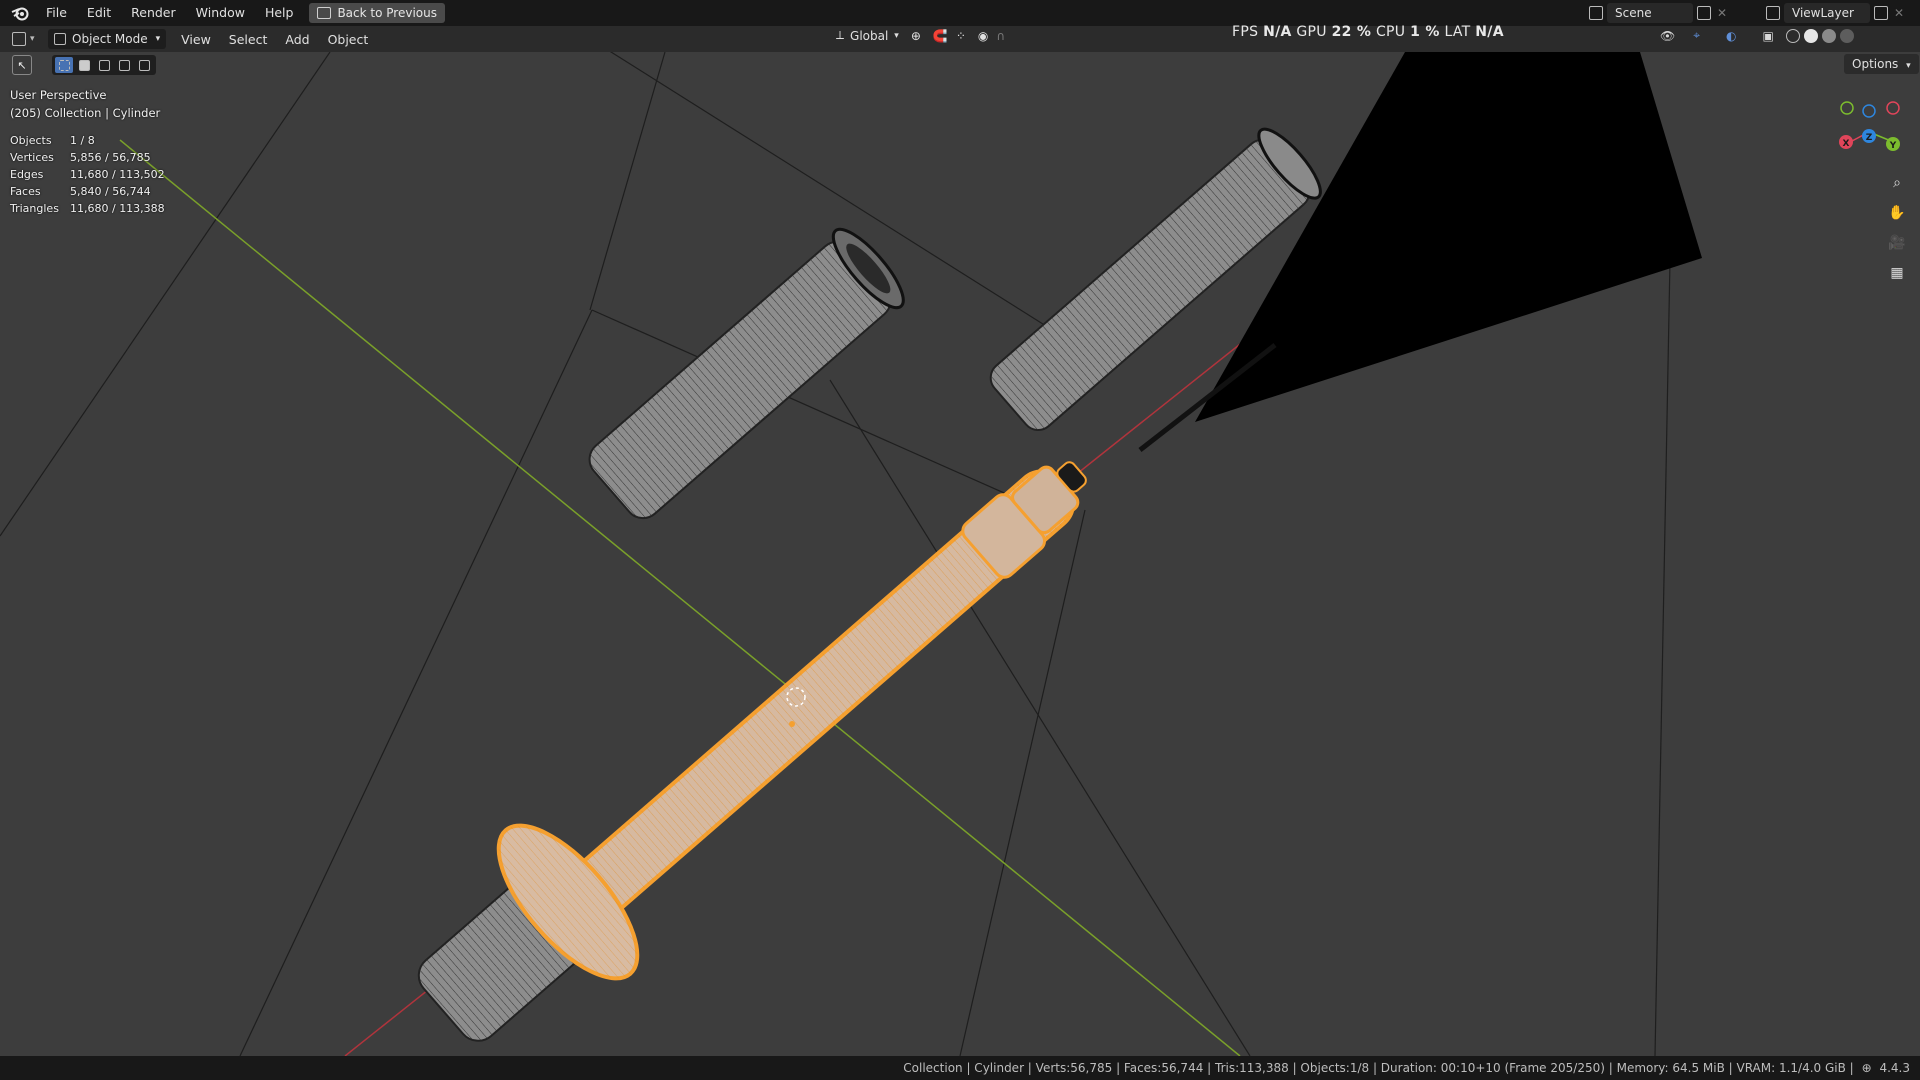  I want to click on menu-select: Select, so click(248, 39).